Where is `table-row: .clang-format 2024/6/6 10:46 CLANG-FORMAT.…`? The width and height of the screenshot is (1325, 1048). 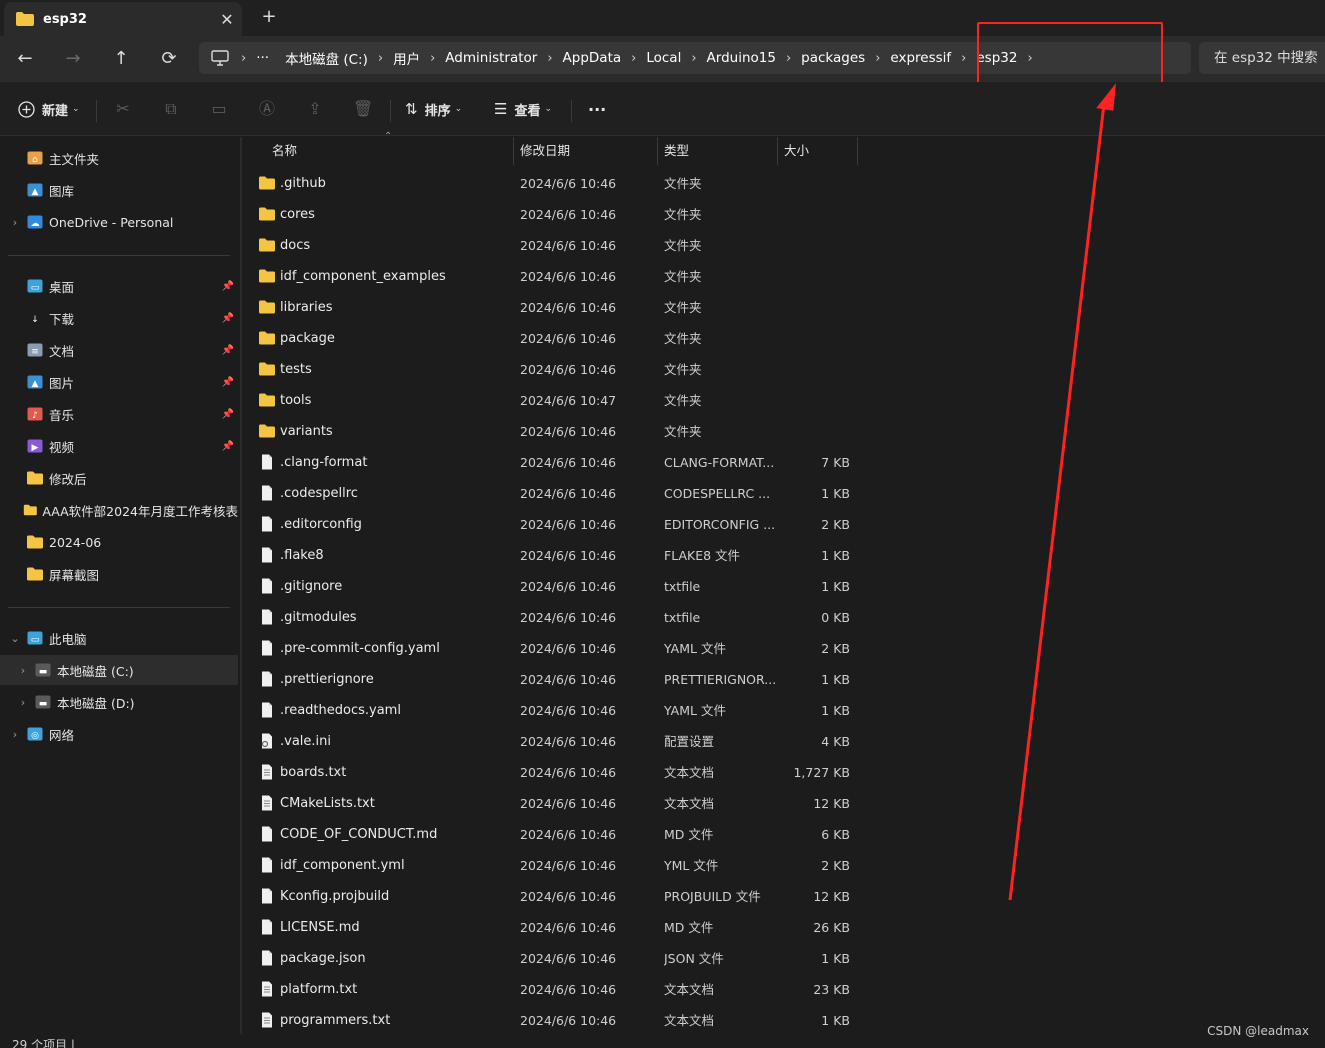
table-row: .clang-format 2024/6/6 10:46 CLANG-FORMAT.… is located at coordinates (559, 462).